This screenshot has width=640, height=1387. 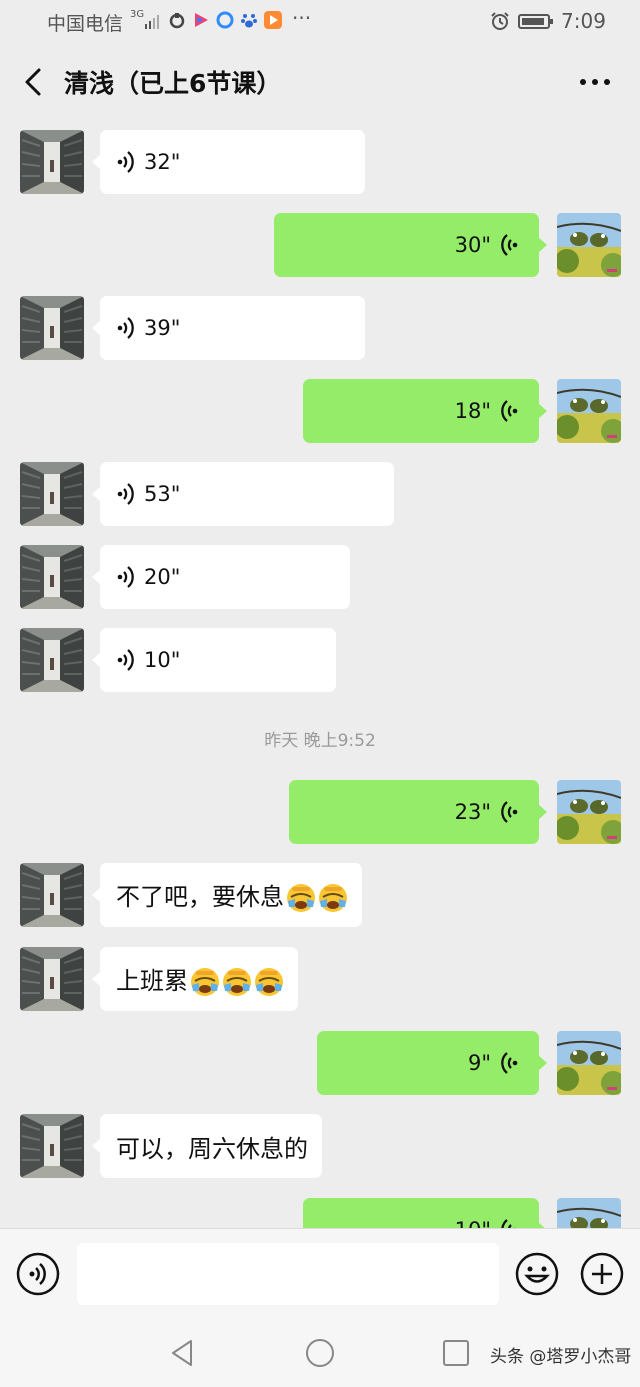 I want to click on carrier-label: 中国电信, so click(x=85, y=24).